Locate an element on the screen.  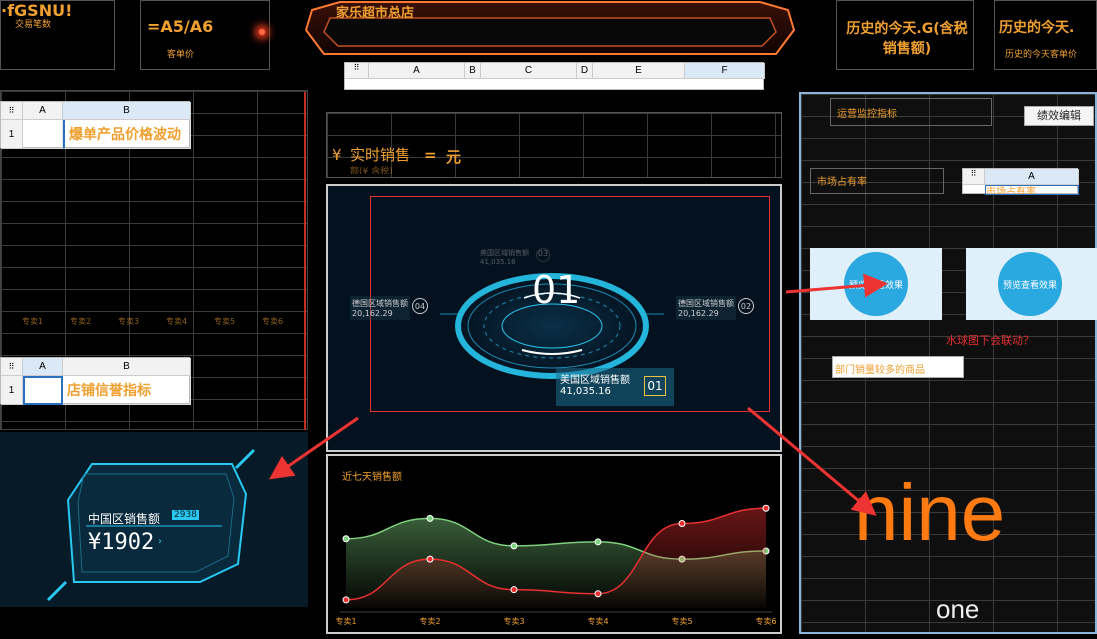
chevron-right-icon: › is located at coordinates (160, 541).